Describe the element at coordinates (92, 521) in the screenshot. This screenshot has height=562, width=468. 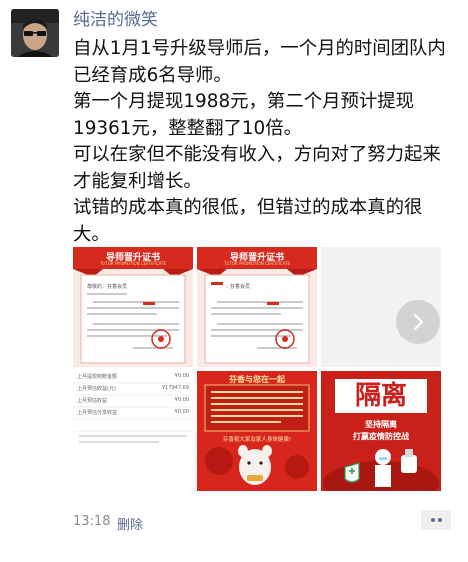
I see `post-time: 13:18` at that location.